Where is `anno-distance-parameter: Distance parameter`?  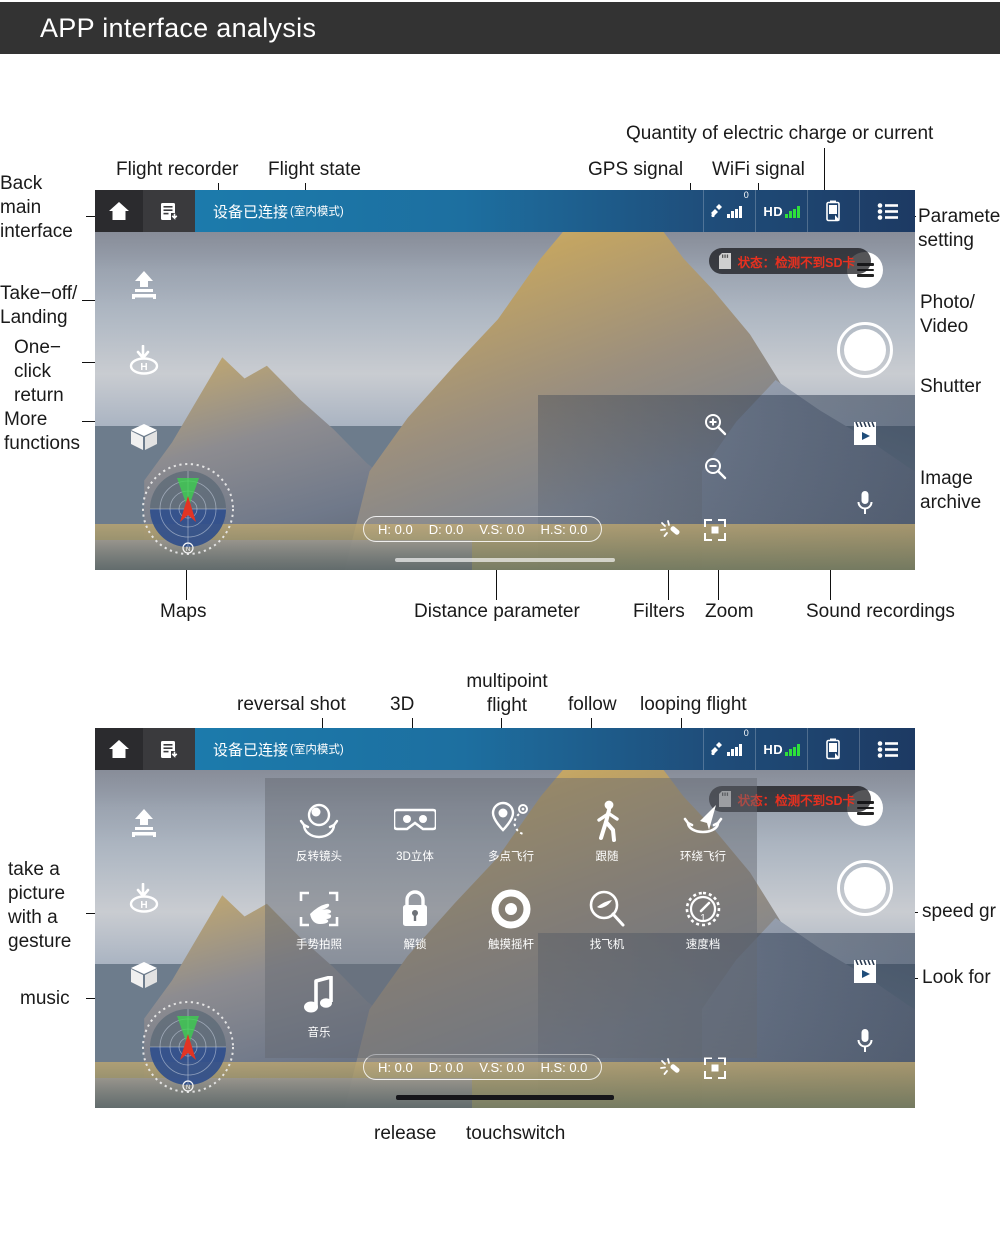
anno-distance-parameter: Distance parameter is located at coordinates (497, 611).